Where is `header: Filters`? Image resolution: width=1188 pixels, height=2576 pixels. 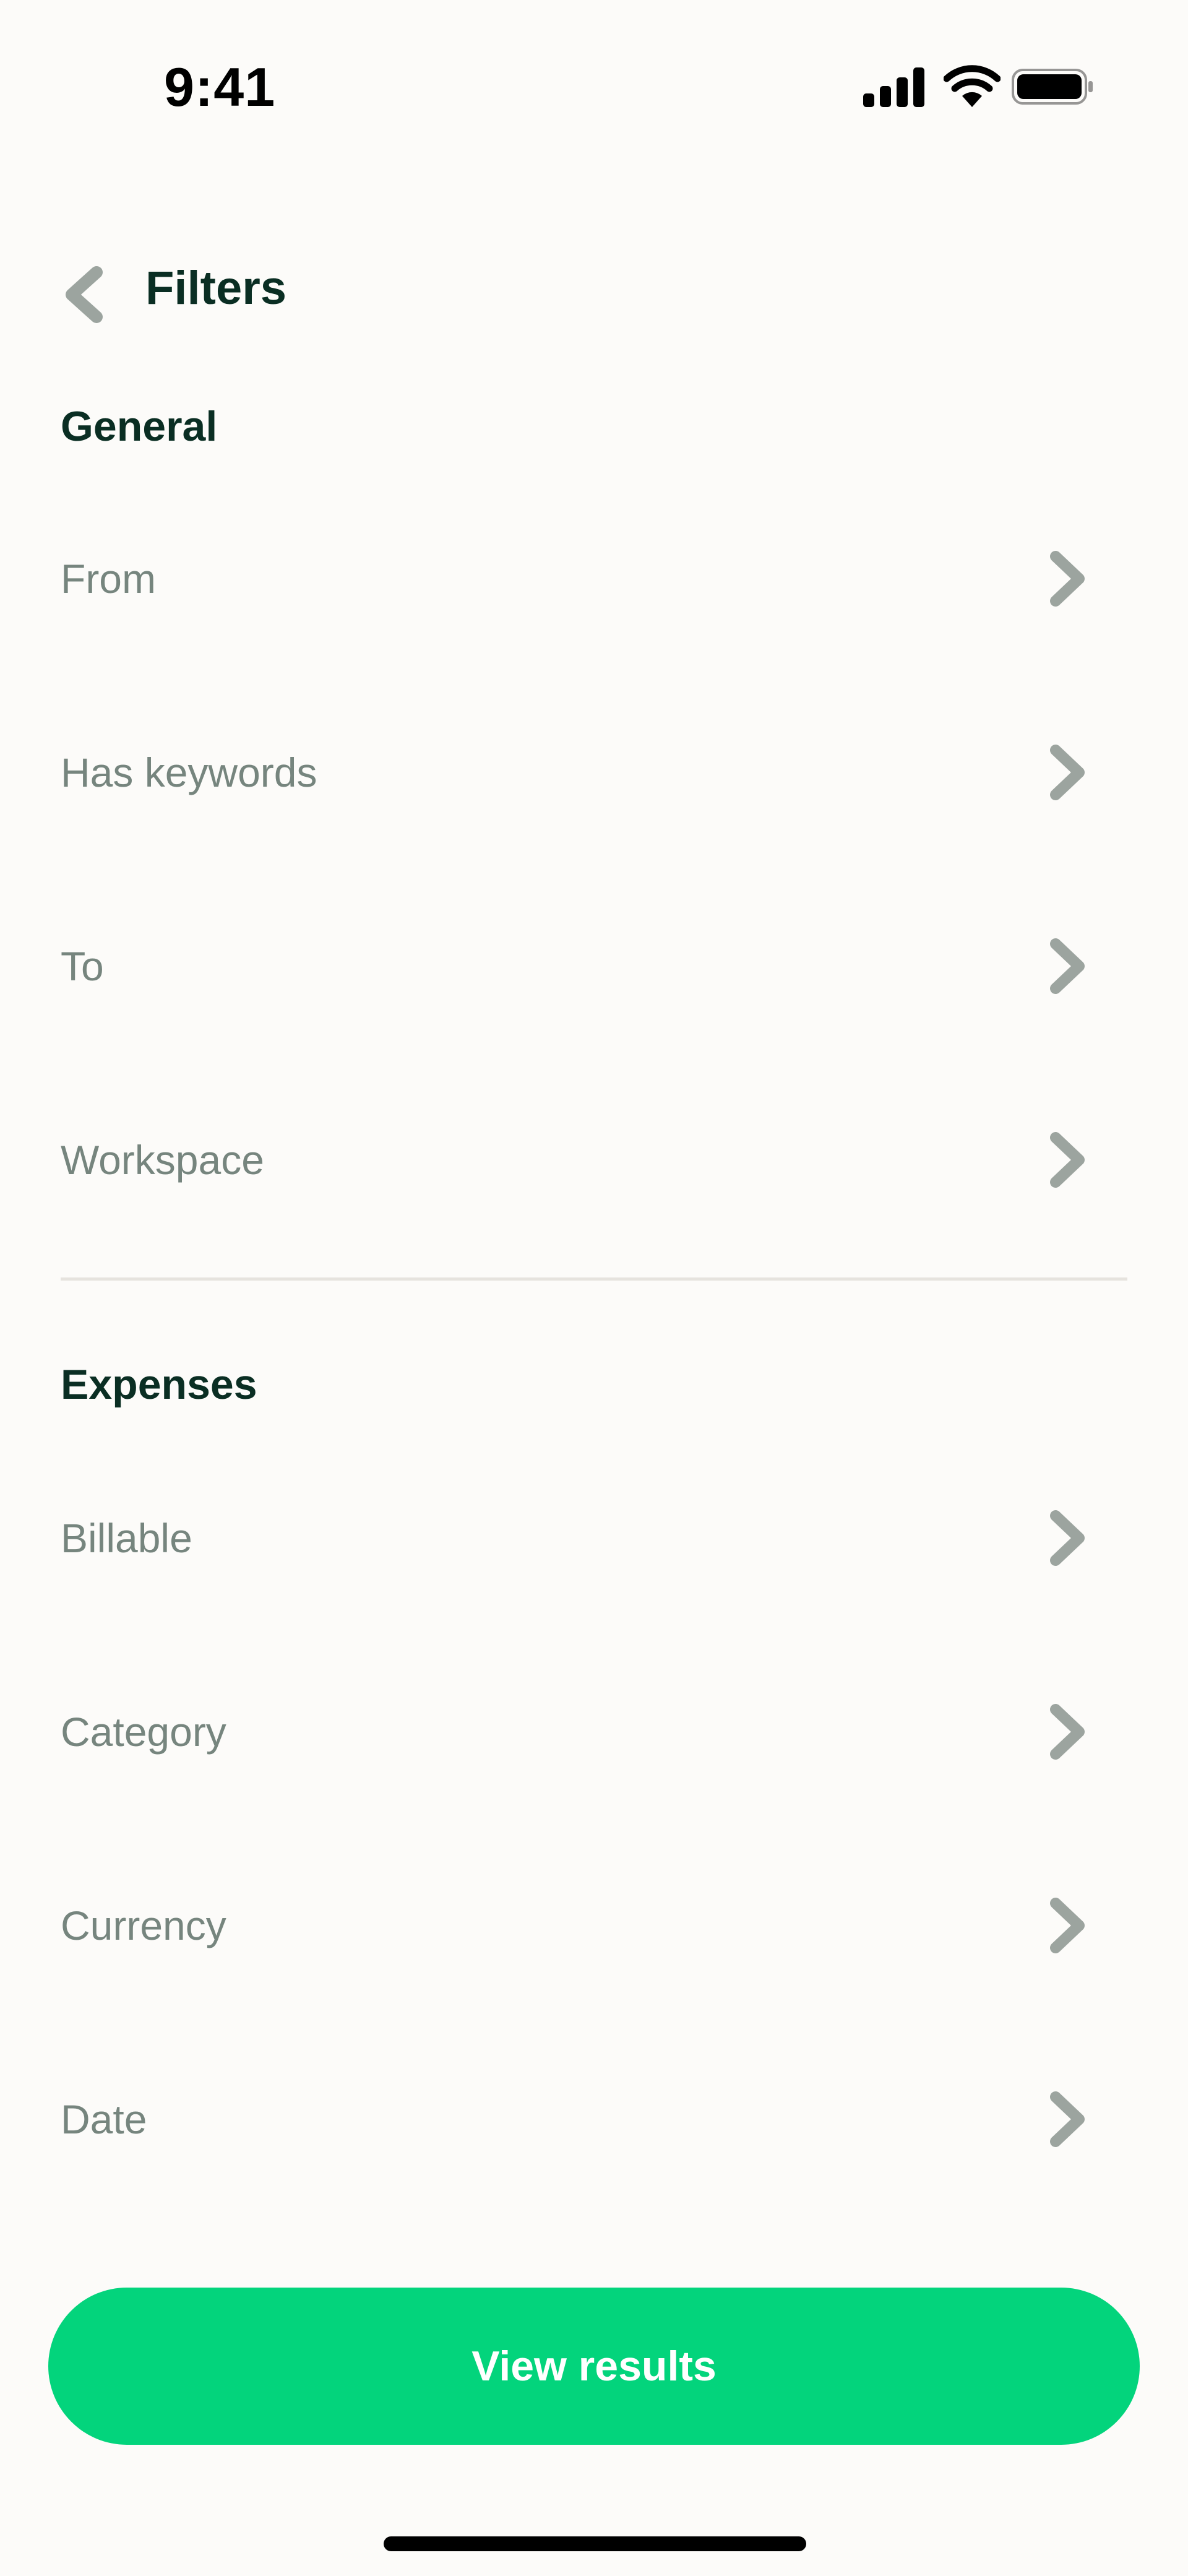
header: Filters is located at coordinates (594, 291).